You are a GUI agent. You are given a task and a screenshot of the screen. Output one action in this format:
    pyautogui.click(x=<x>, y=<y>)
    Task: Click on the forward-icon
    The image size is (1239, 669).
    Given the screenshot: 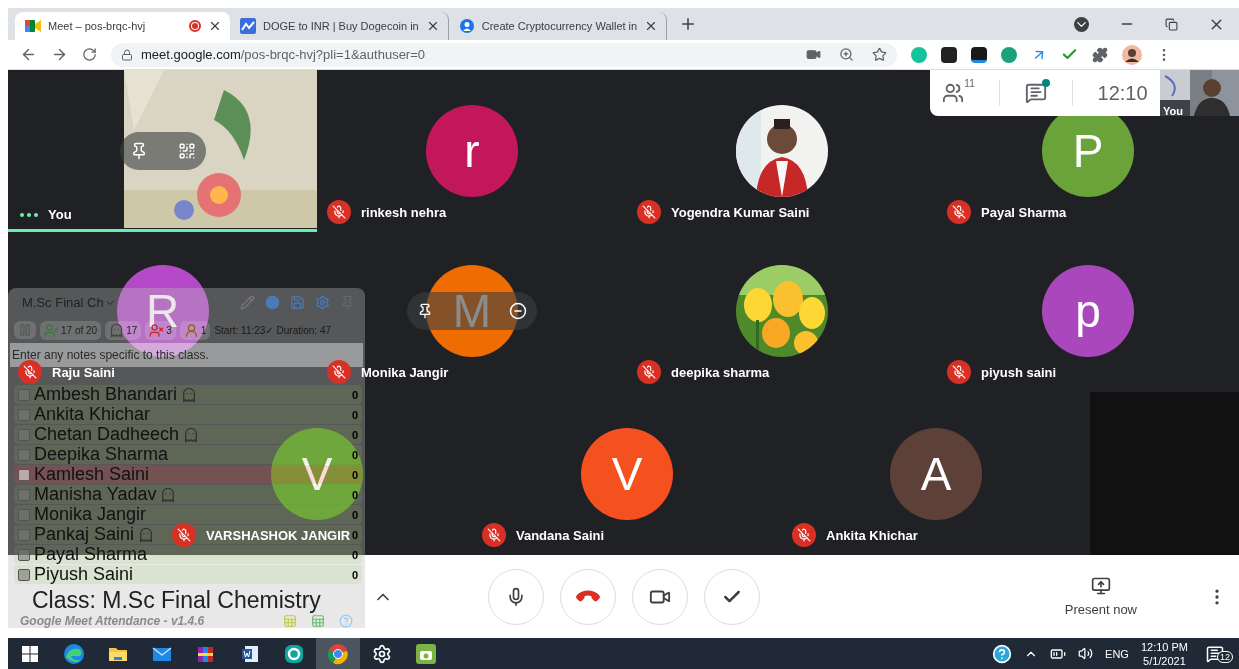 What is the action you would take?
    pyautogui.click(x=59, y=54)
    